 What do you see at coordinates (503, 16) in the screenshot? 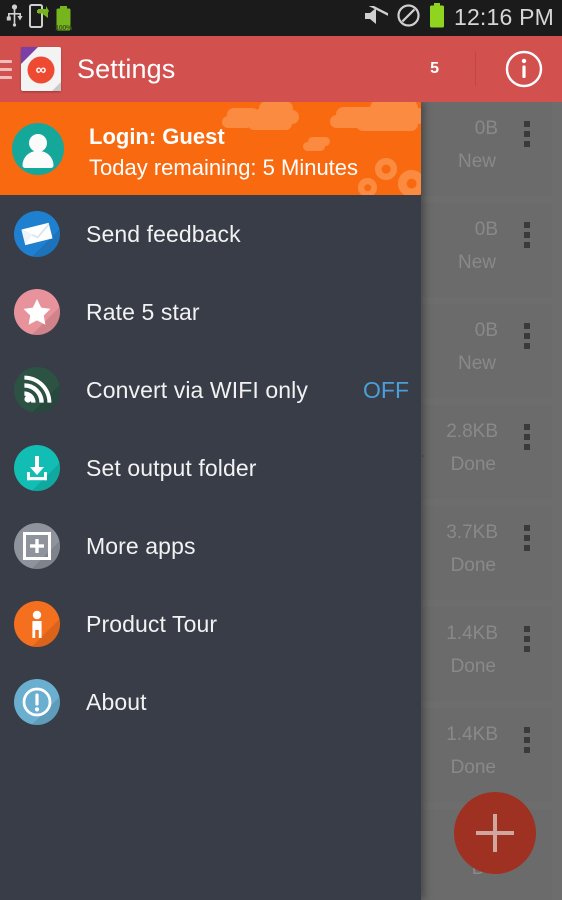
I see `status-bar-clock: 12:16 PM` at bounding box center [503, 16].